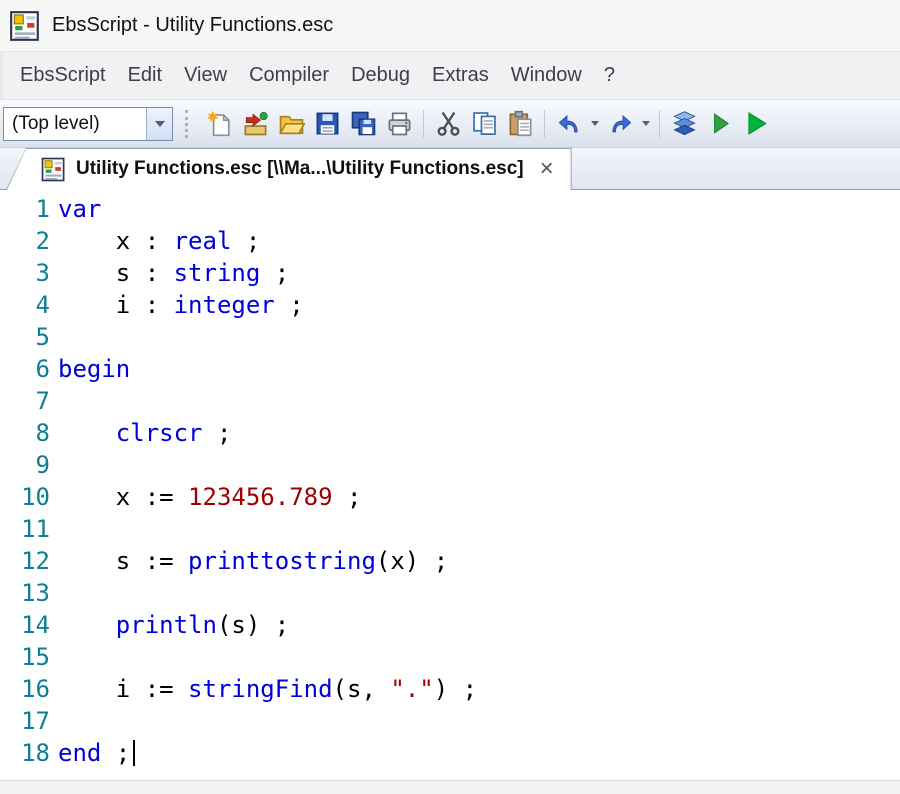 This screenshot has width=900, height=794. I want to click on compile-button, so click(684, 124).